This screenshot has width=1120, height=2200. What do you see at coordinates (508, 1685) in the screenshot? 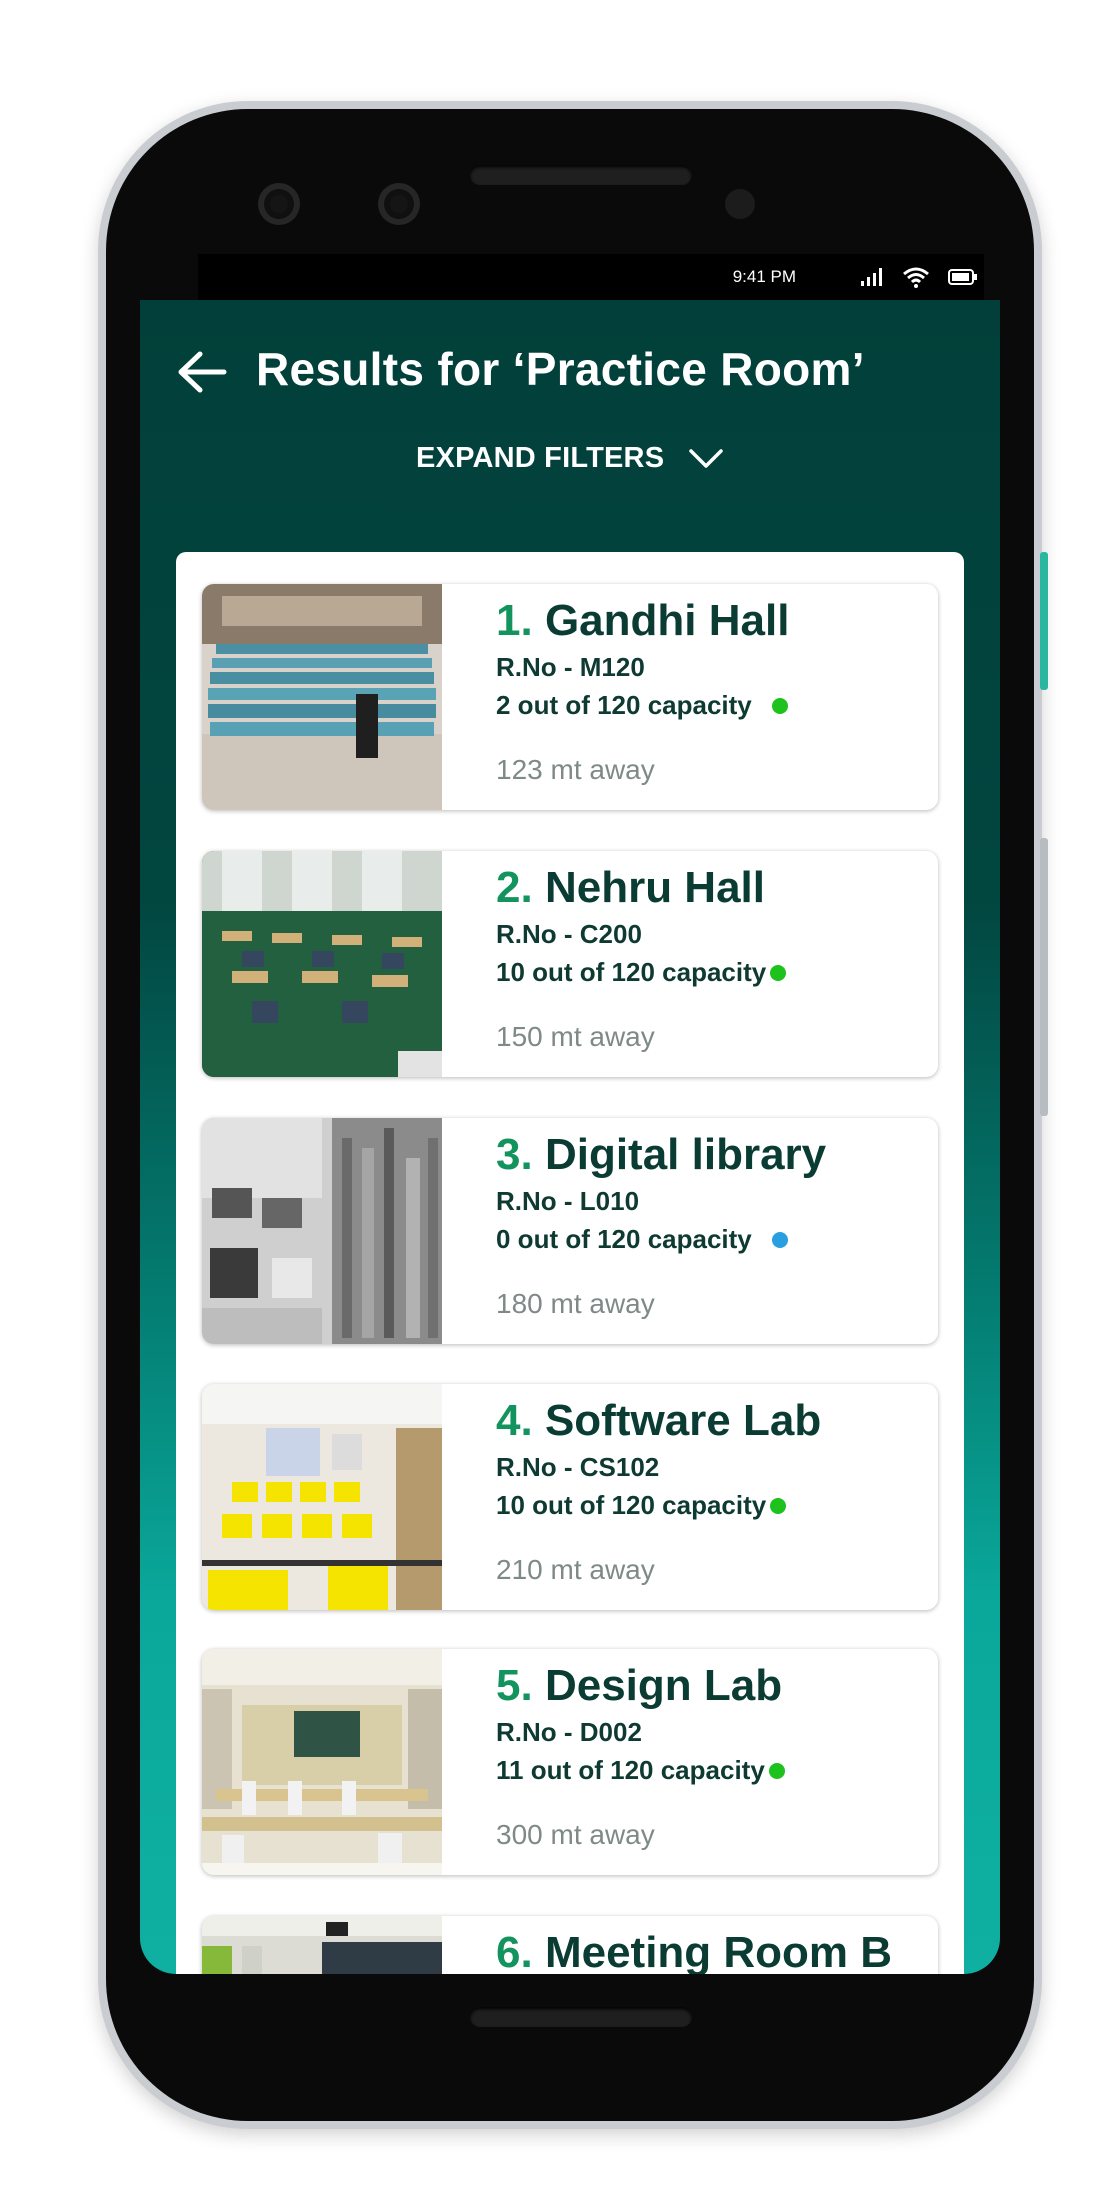
I see `card-number: 5` at bounding box center [508, 1685].